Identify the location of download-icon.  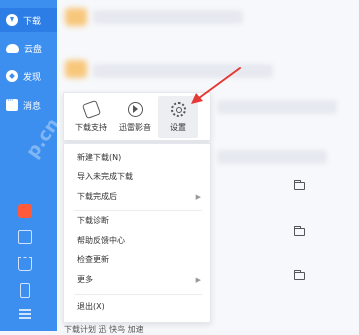
(12, 20).